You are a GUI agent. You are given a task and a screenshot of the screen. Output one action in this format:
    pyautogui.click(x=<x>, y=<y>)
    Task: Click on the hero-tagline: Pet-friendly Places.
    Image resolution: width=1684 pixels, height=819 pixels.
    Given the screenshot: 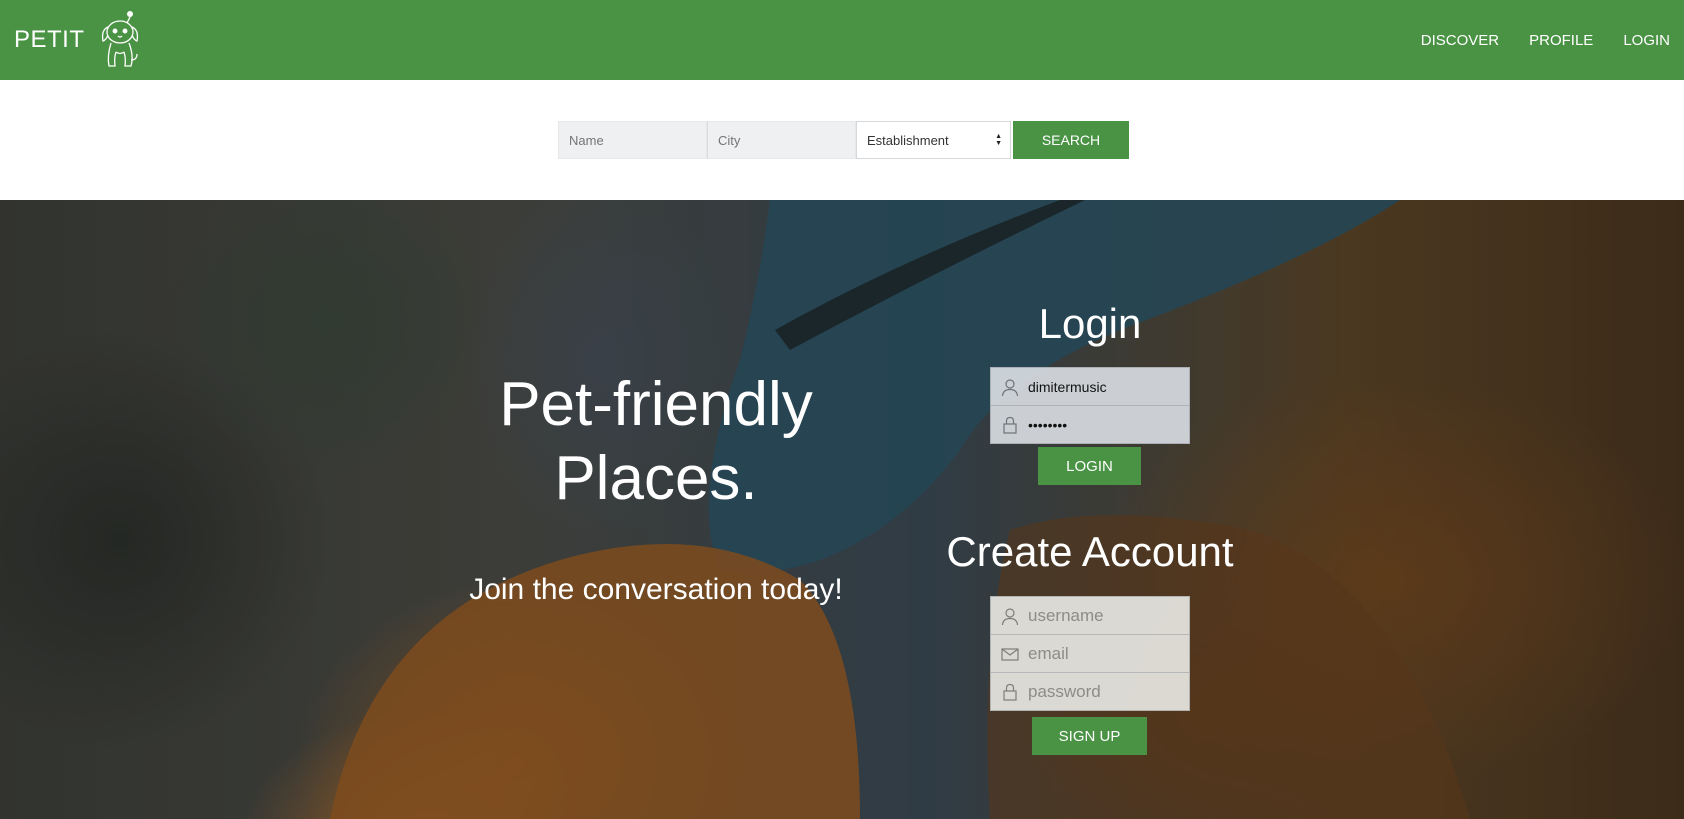 What is the action you would take?
    pyautogui.click(x=656, y=442)
    